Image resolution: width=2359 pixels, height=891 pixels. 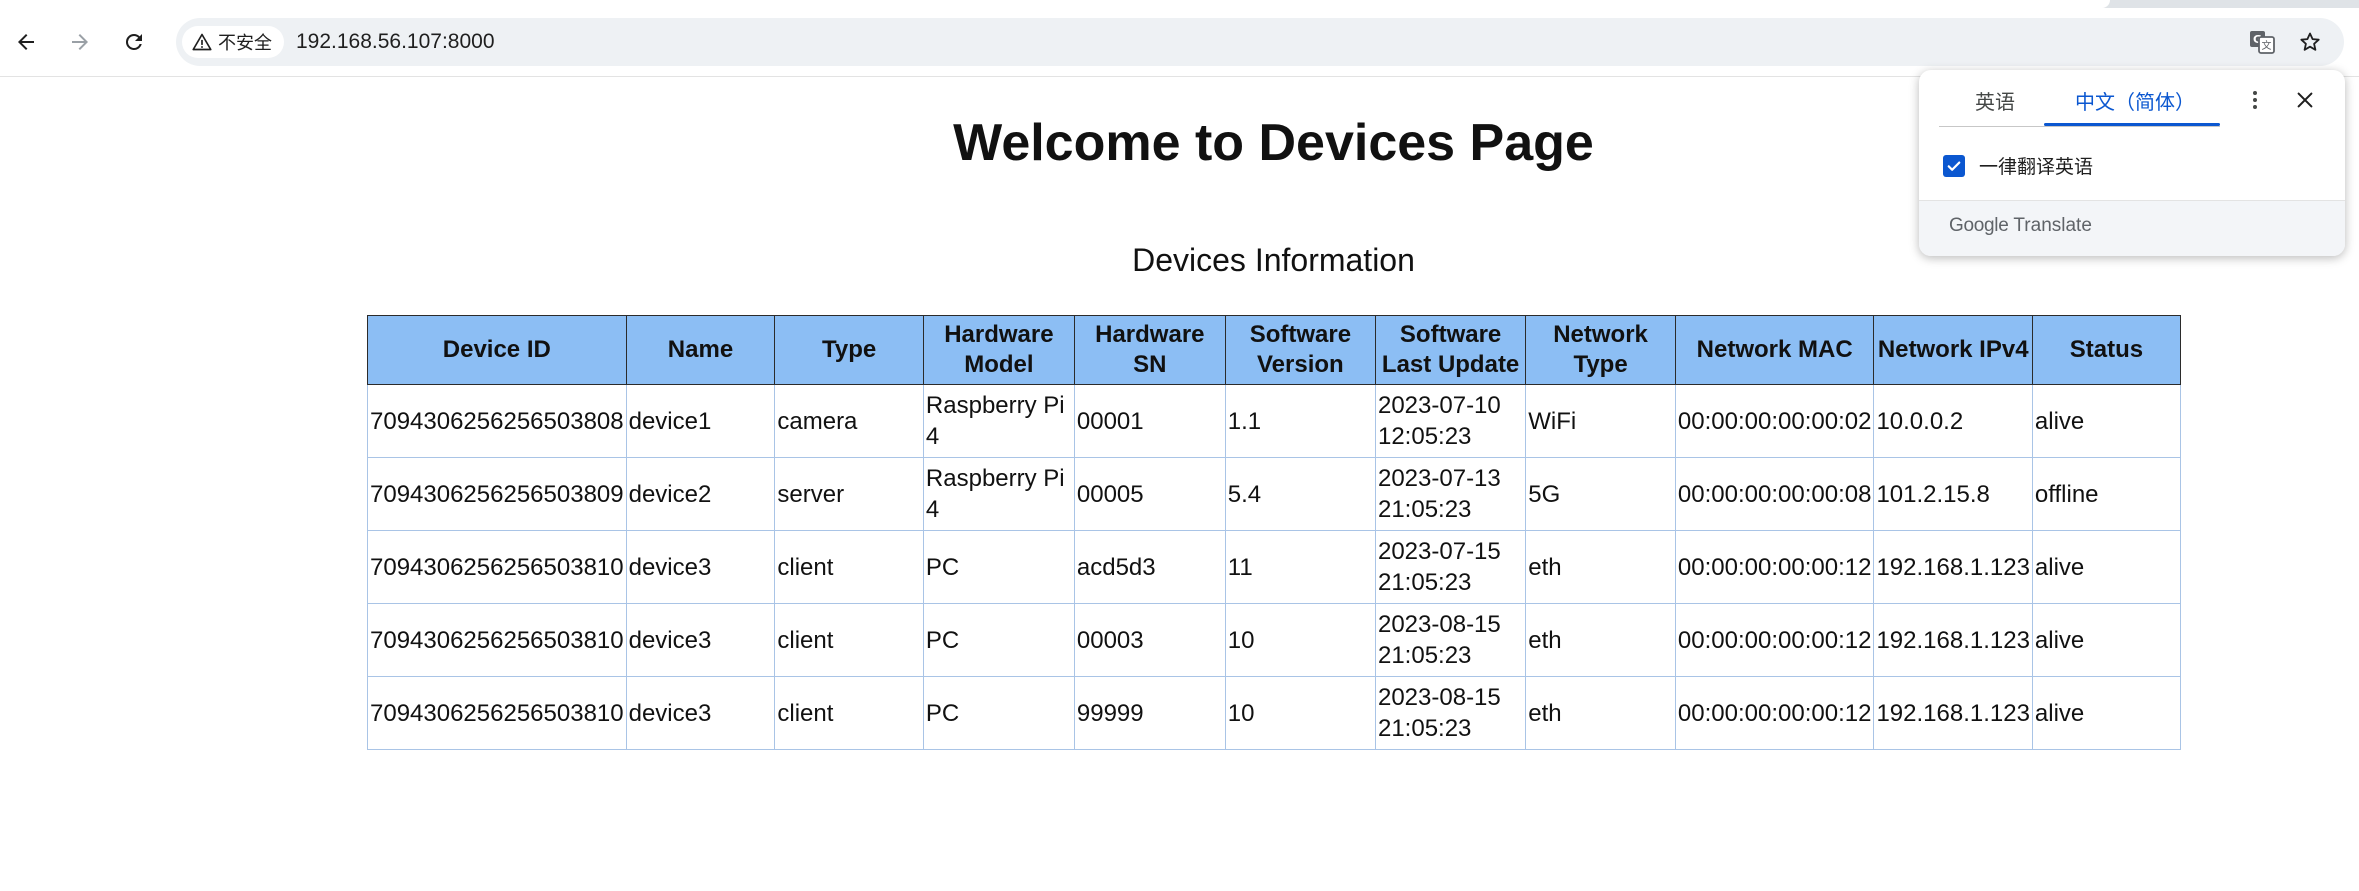 I want to click on translate-button: G 文, so click(x=2262, y=42).